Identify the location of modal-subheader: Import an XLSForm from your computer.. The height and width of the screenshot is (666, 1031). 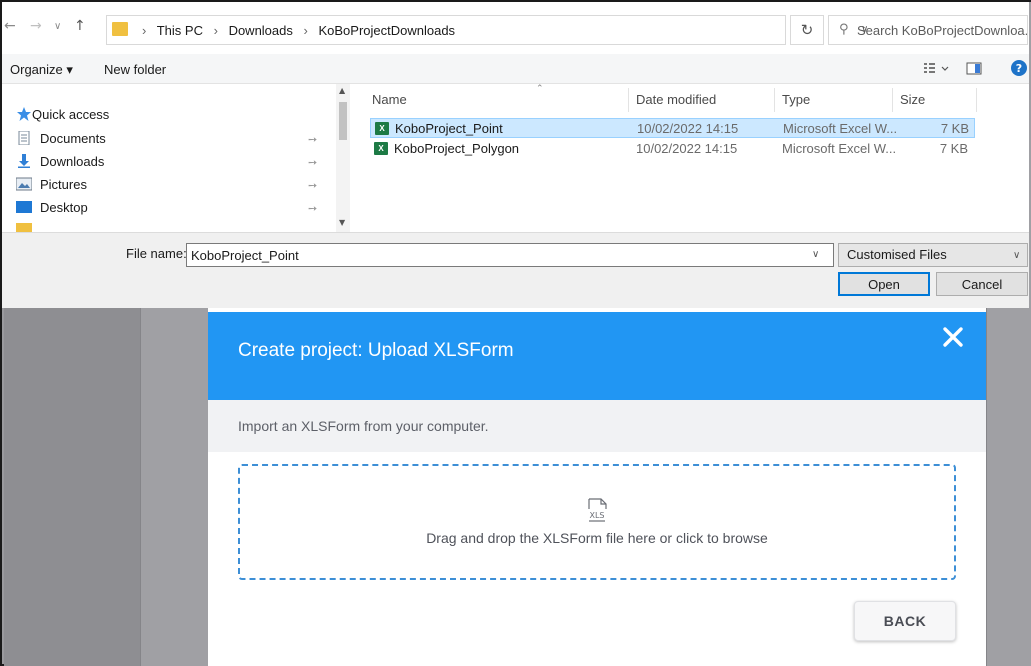
(597, 426).